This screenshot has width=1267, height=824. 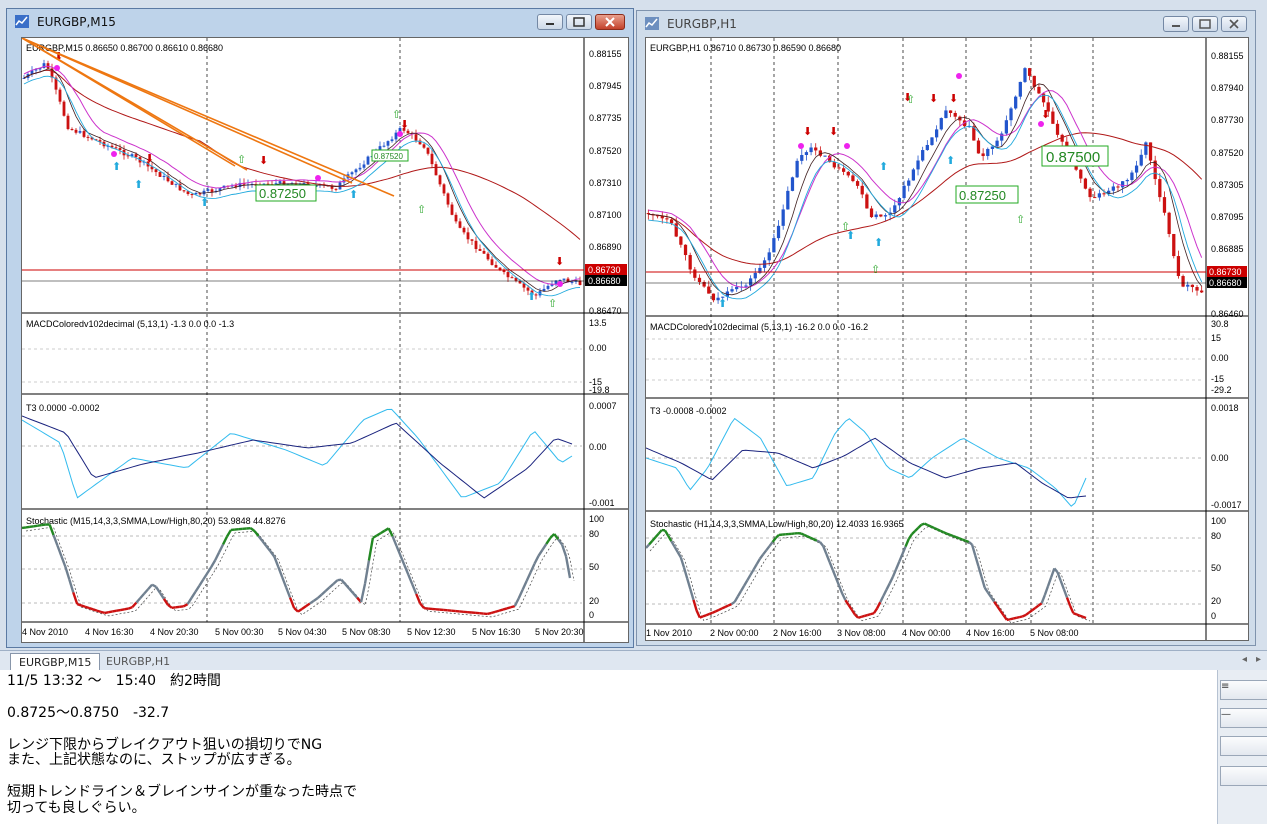 I want to click on price-level: 0.87945, so click(x=605, y=86).